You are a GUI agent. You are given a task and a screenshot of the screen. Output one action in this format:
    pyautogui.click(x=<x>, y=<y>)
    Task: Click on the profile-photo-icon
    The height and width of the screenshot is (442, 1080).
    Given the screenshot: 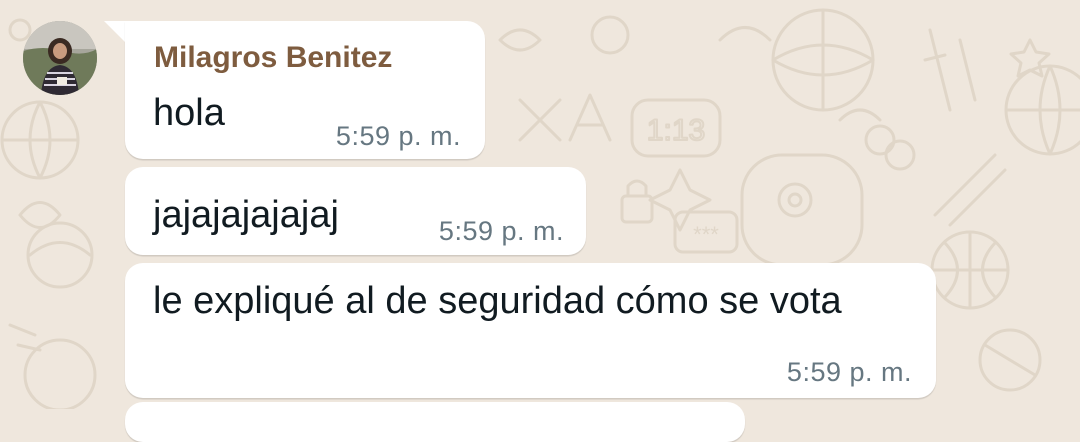 What is the action you would take?
    pyautogui.click(x=60, y=58)
    